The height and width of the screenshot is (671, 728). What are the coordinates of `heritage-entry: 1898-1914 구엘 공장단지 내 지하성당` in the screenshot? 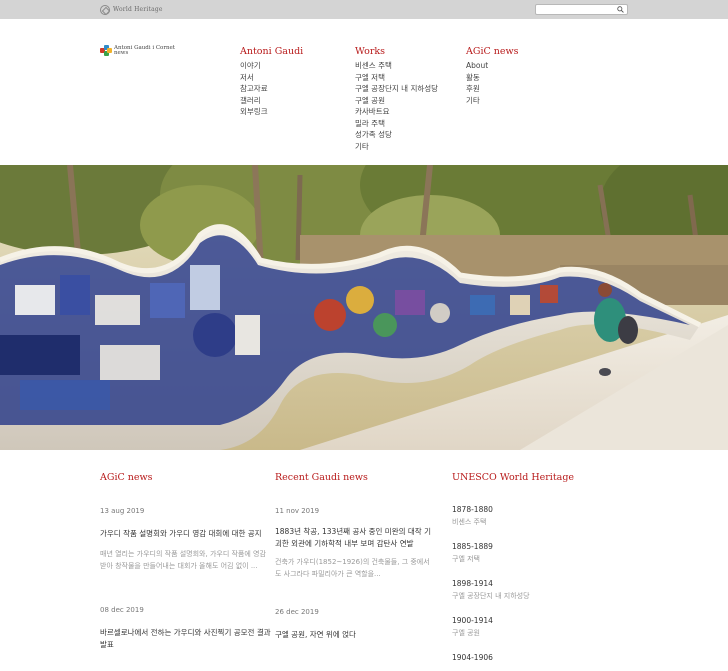 It's located at (532, 590).